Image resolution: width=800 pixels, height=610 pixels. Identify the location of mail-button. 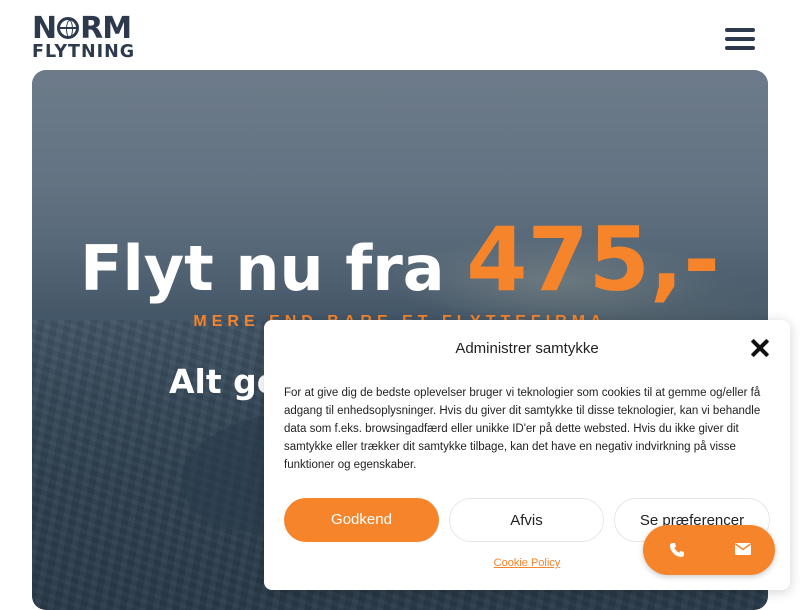
(743, 550).